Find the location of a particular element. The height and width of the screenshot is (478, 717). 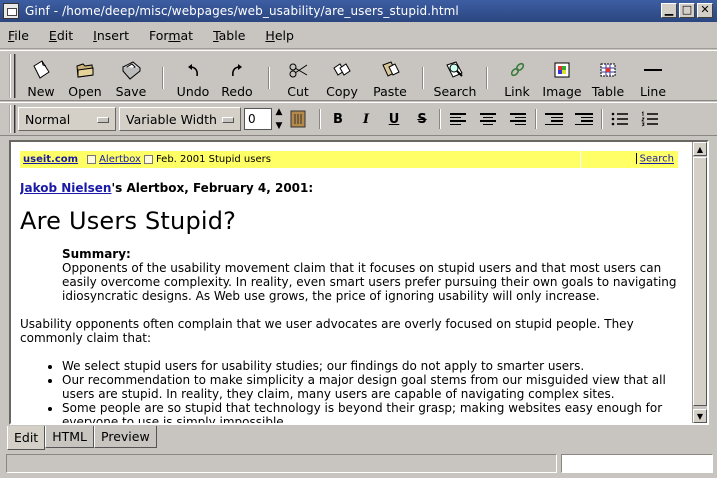

open-button: Open is located at coordinates (85, 75).